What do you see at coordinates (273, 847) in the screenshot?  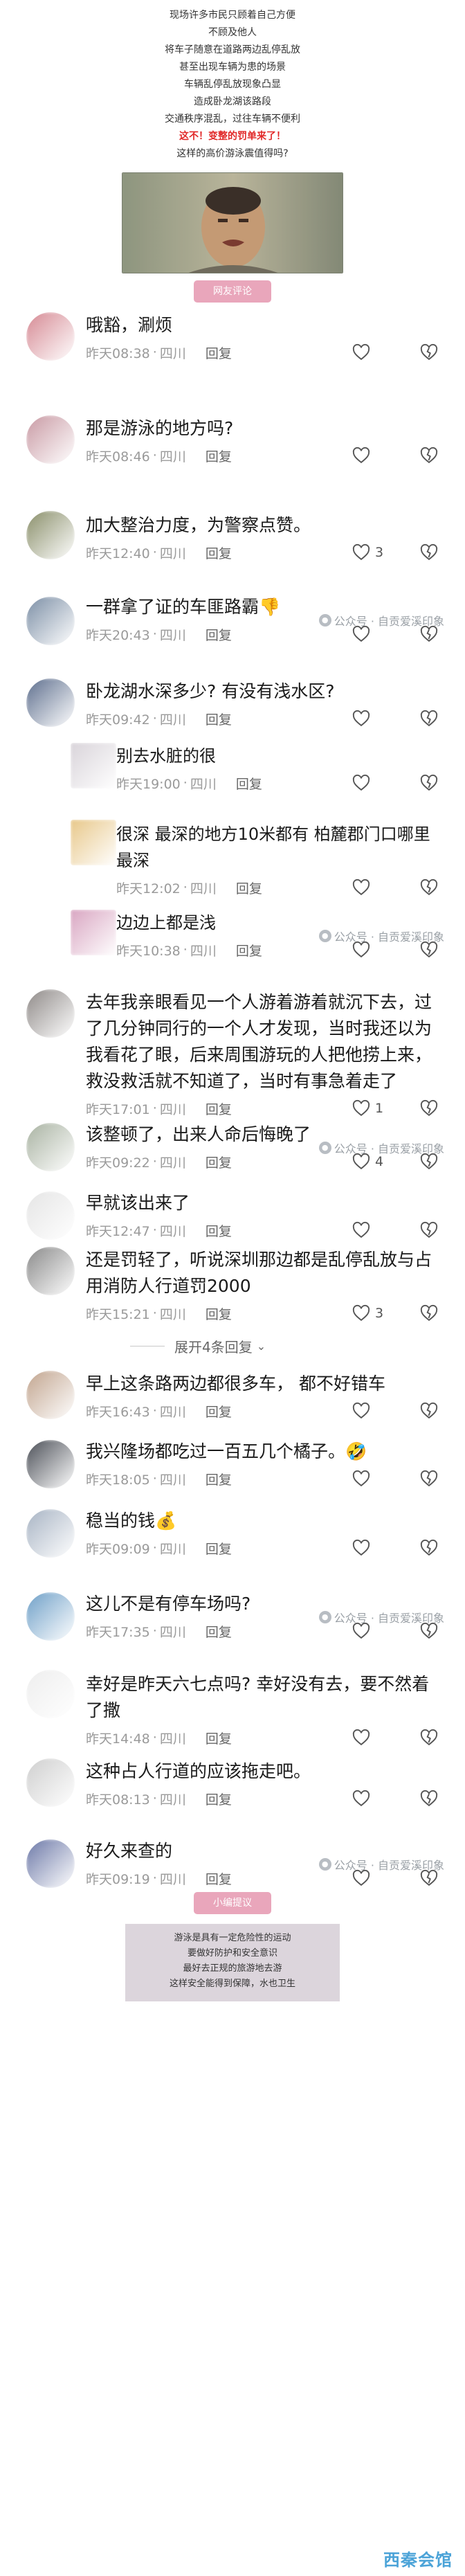 I see `comment-text: 很深 最深的地方10米都有 柏麓郡门口哪里最深` at bounding box center [273, 847].